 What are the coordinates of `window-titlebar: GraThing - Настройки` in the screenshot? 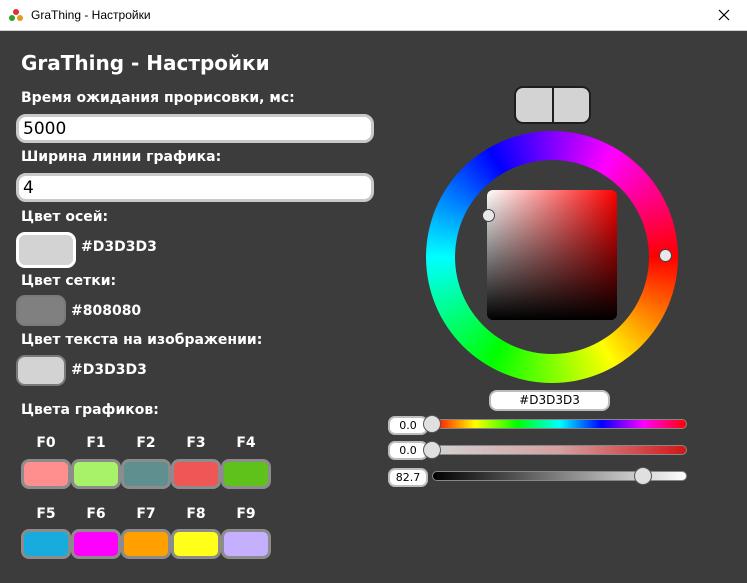 It's located at (373, 15).